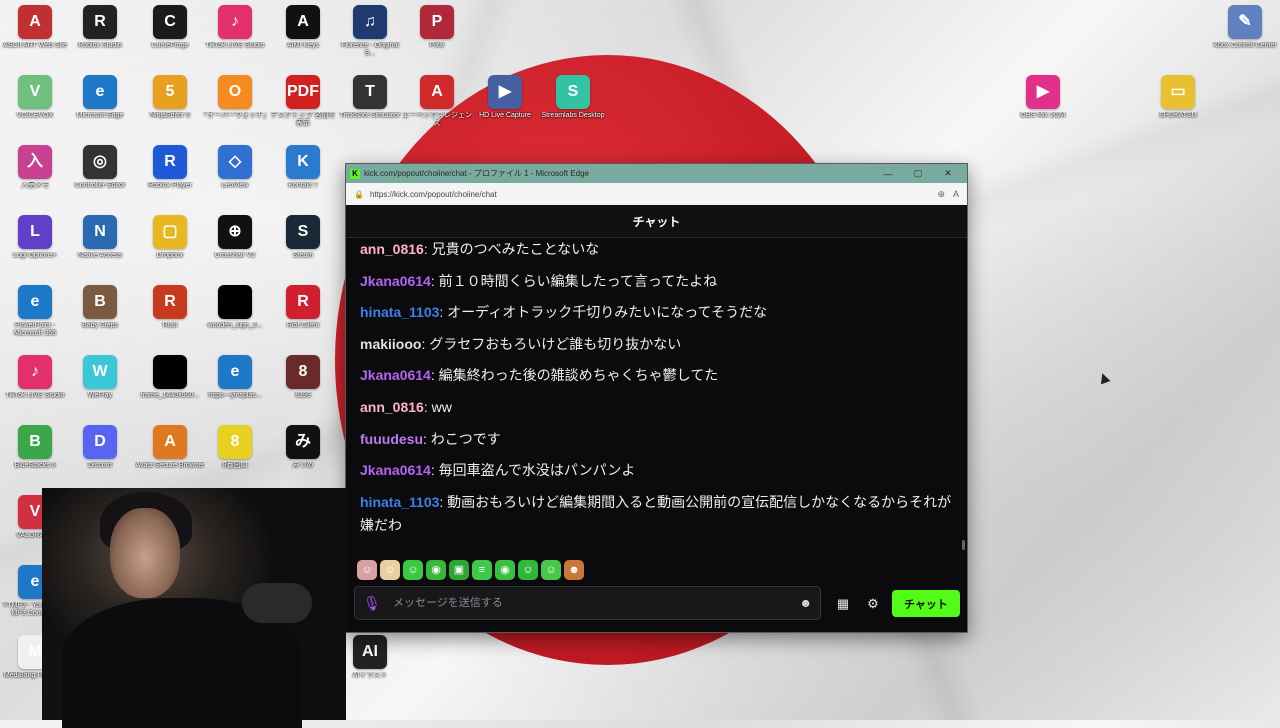 The image size is (1280, 728). What do you see at coordinates (390, 344) in the screenshot?
I see `chat-username: makiiooo` at bounding box center [390, 344].